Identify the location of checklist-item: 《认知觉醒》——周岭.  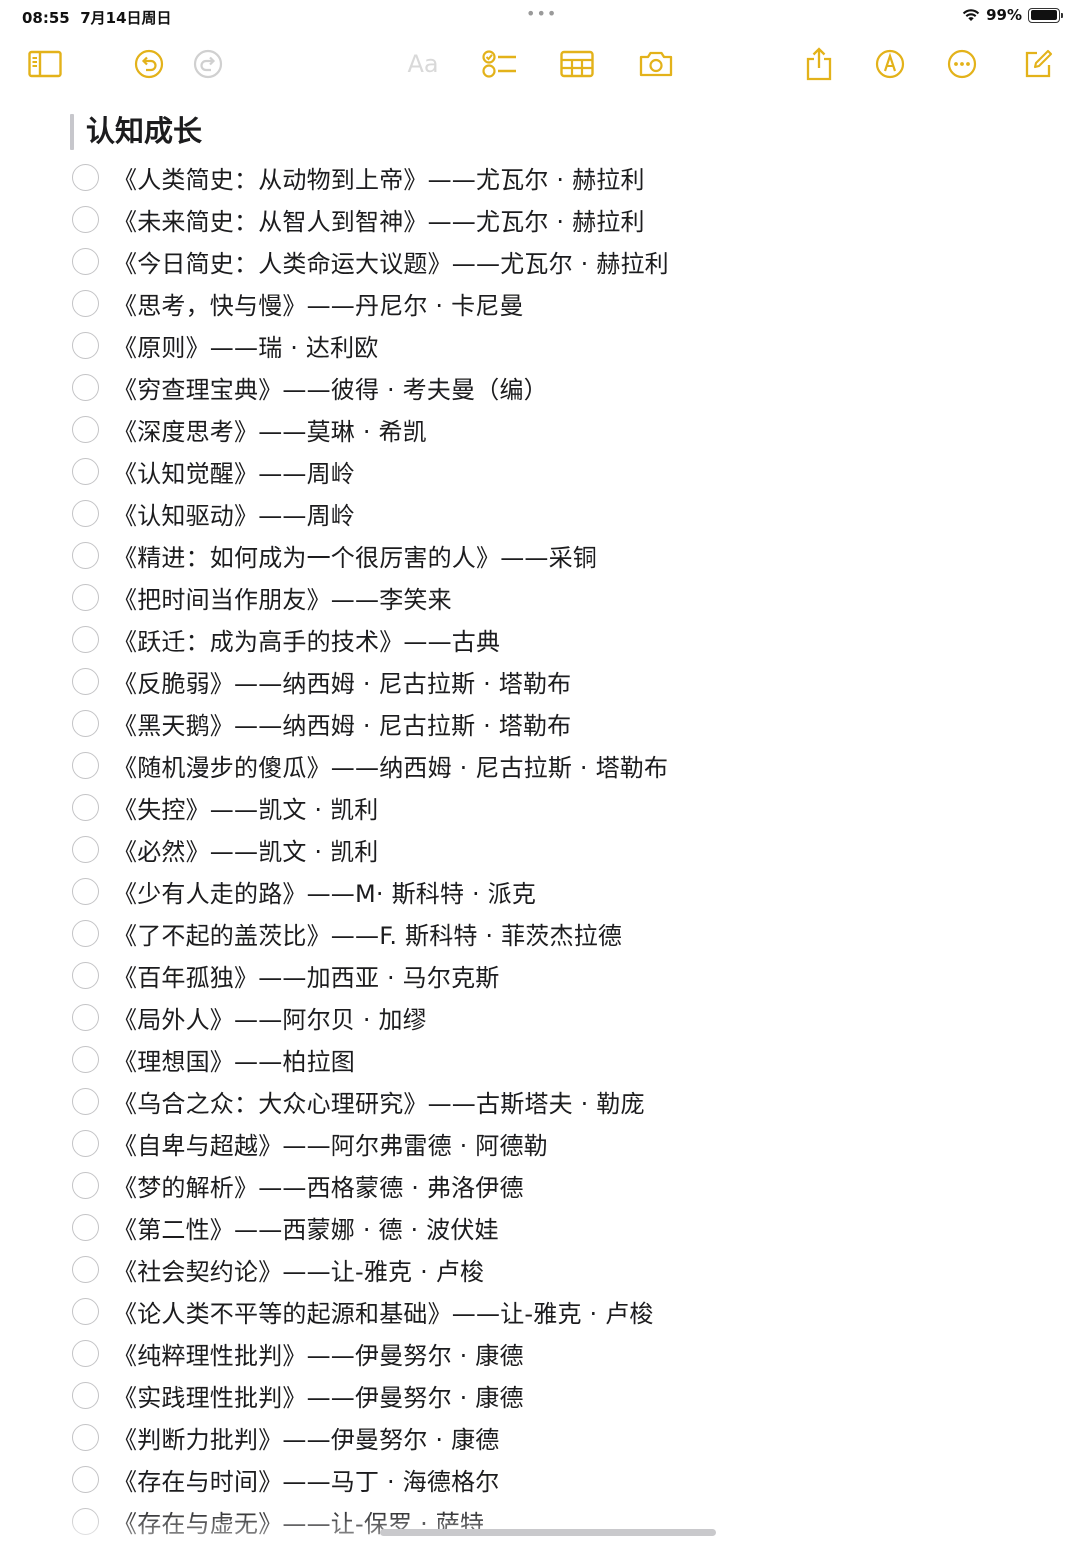
(560, 471).